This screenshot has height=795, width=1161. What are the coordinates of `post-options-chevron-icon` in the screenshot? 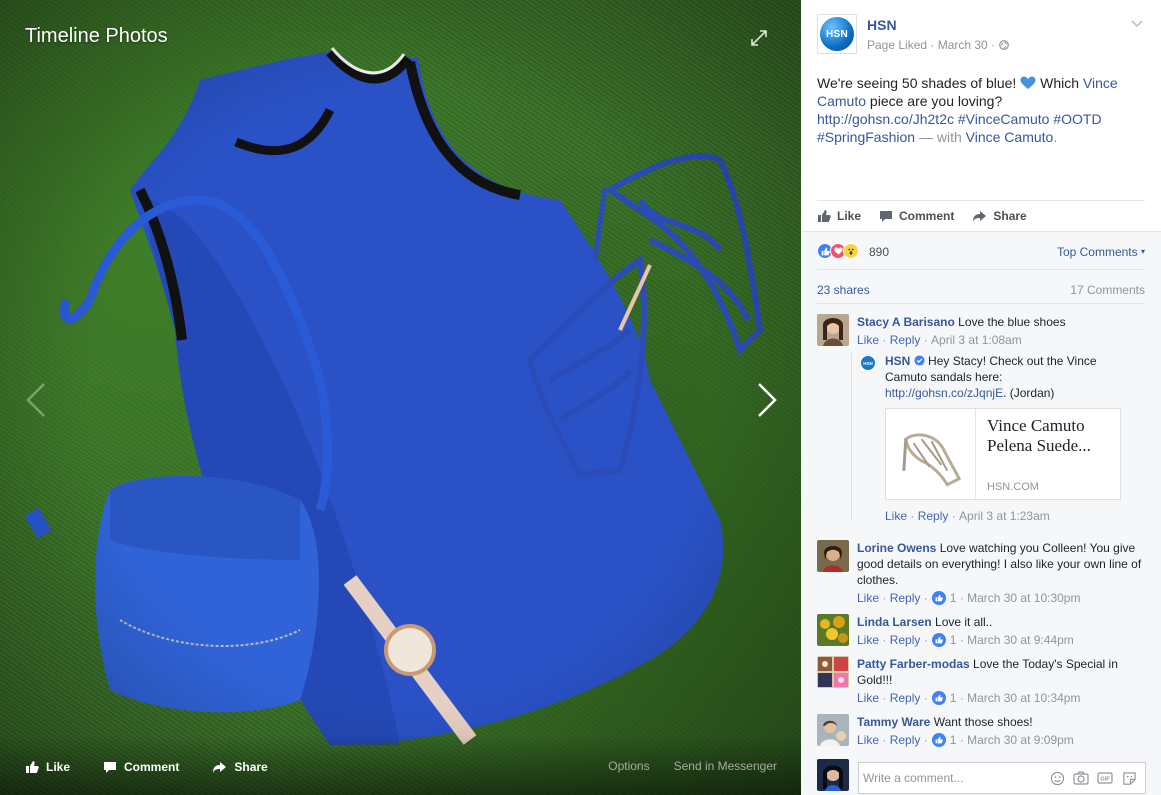 It's located at (1137, 24).